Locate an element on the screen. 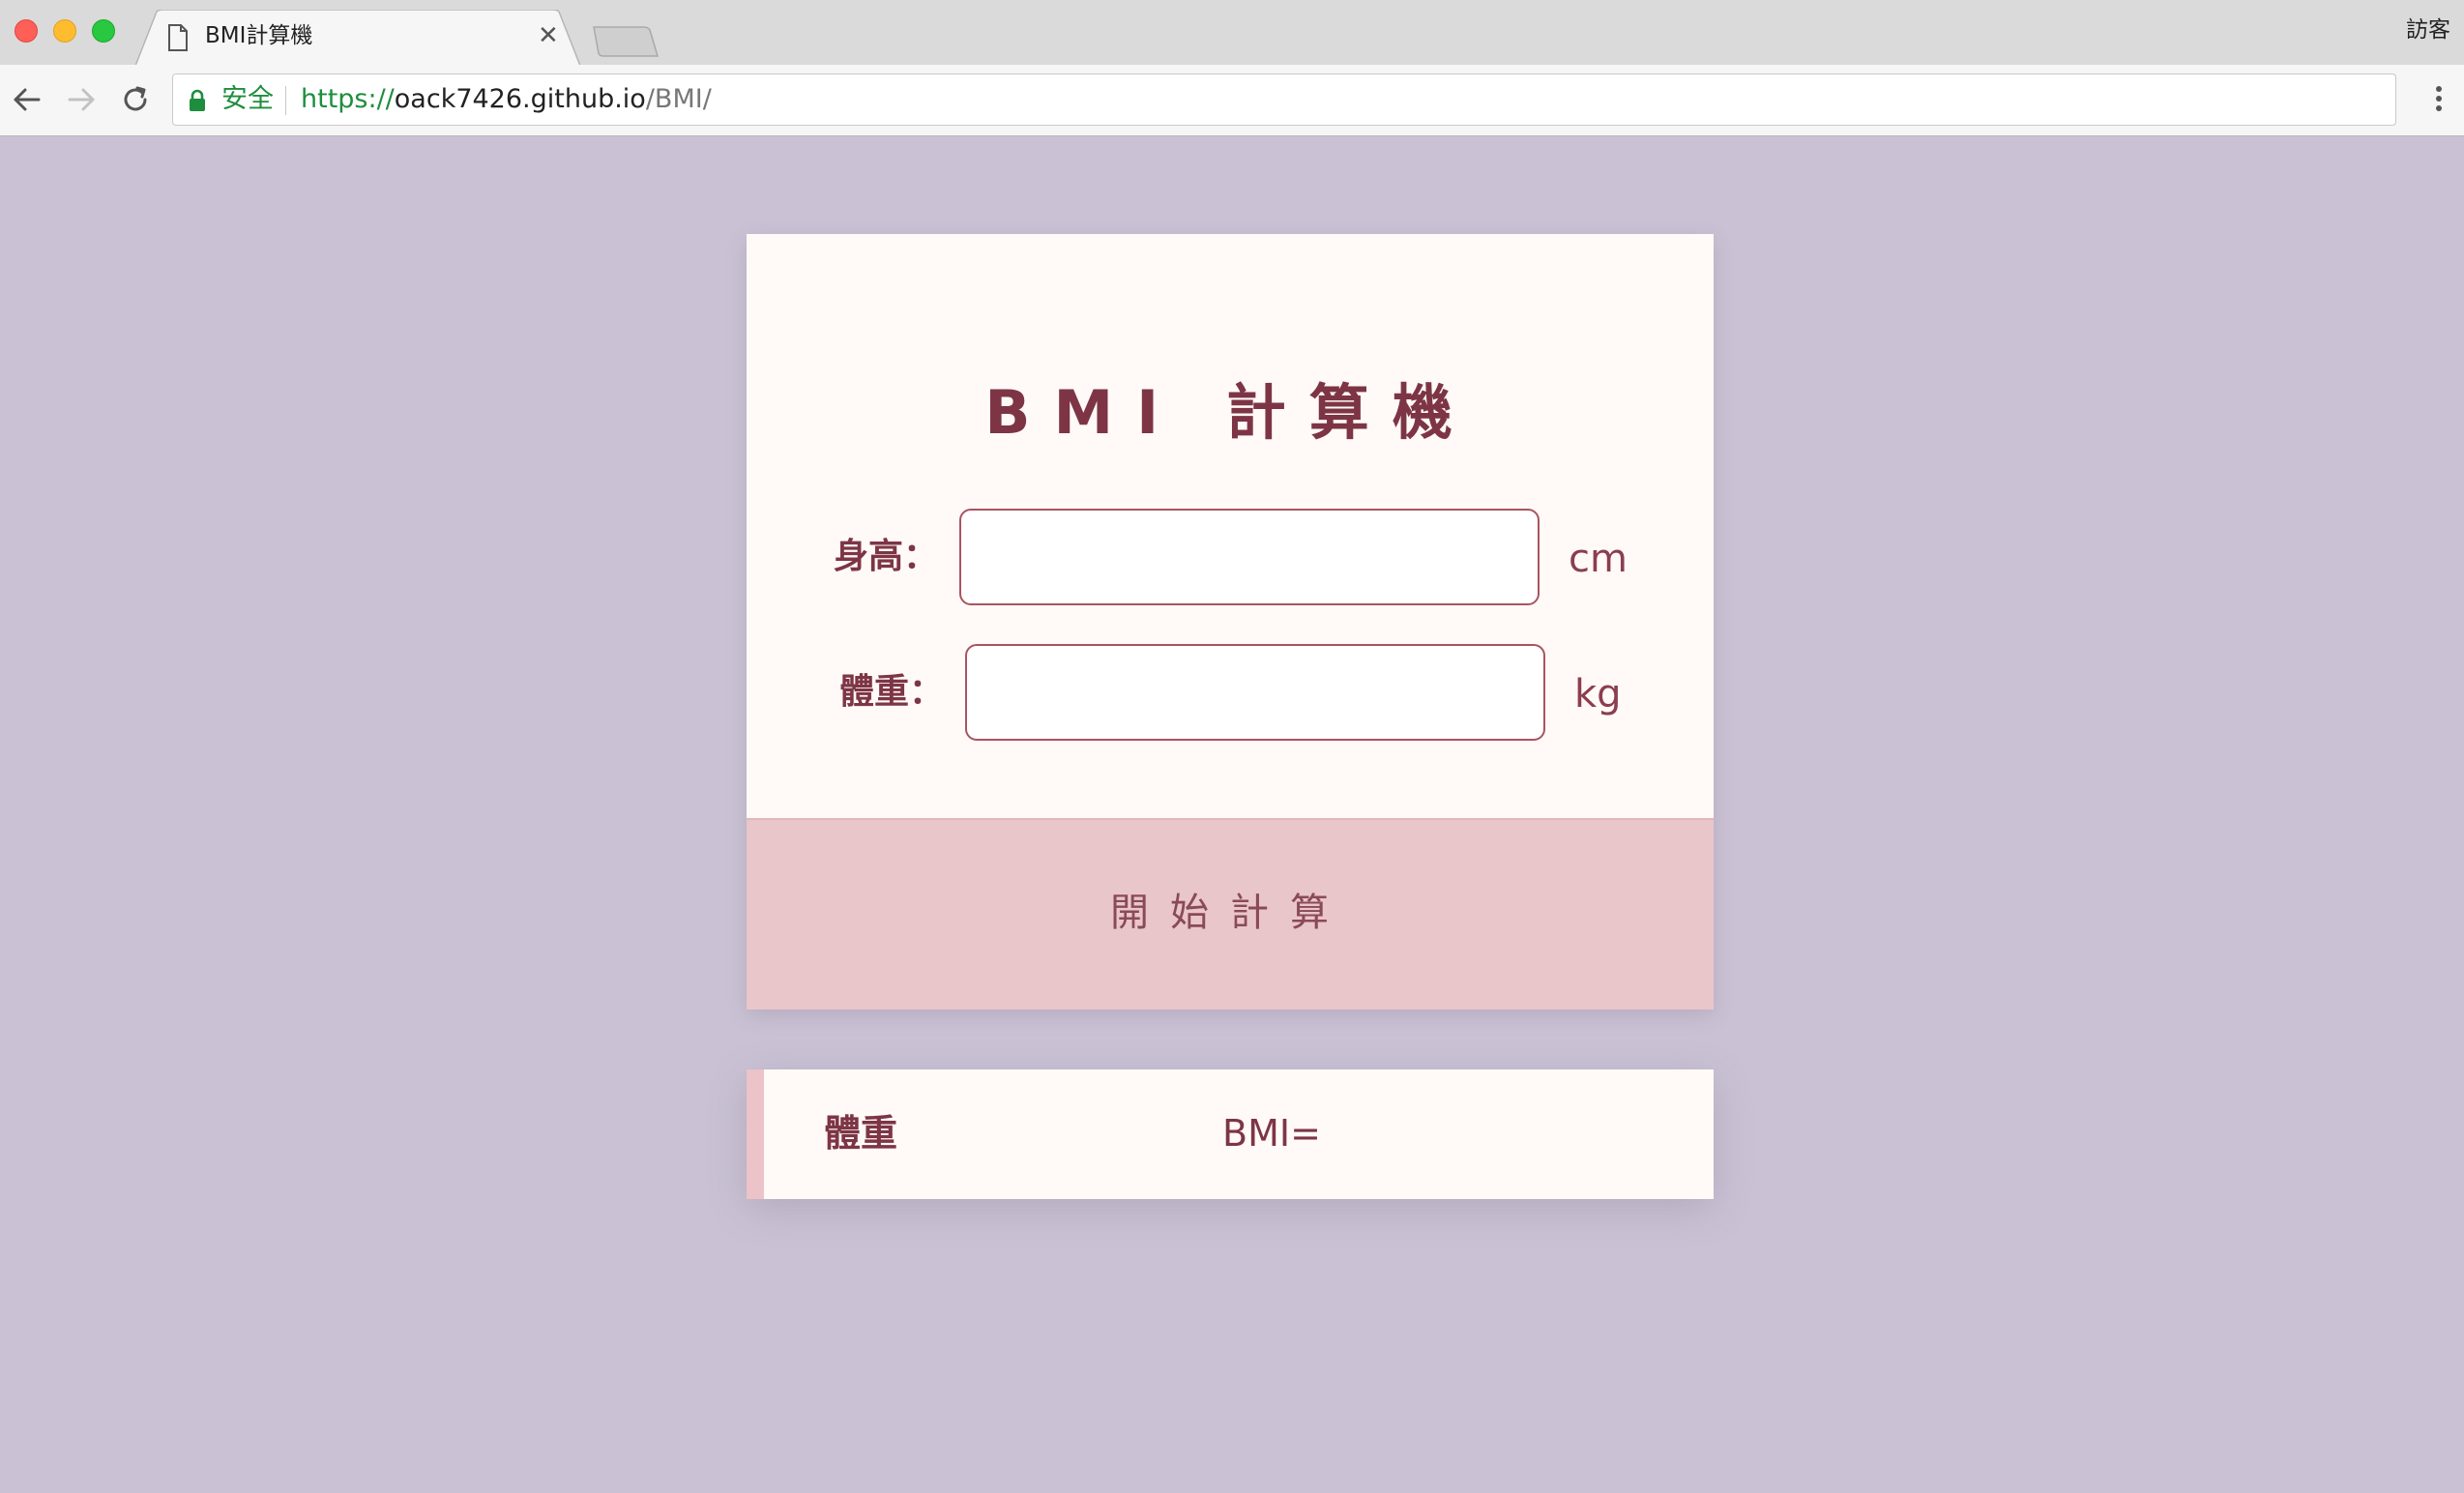 This screenshot has height=1493, width=2464. result-status: 體重 is located at coordinates (861, 1133).